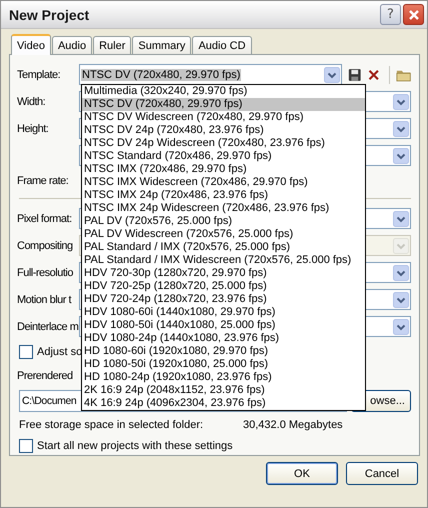 The height and width of the screenshot is (508, 428). What do you see at coordinates (31, 102) in the screenshot?
I see `field-label: Width:` at bounding box center [31, 102].